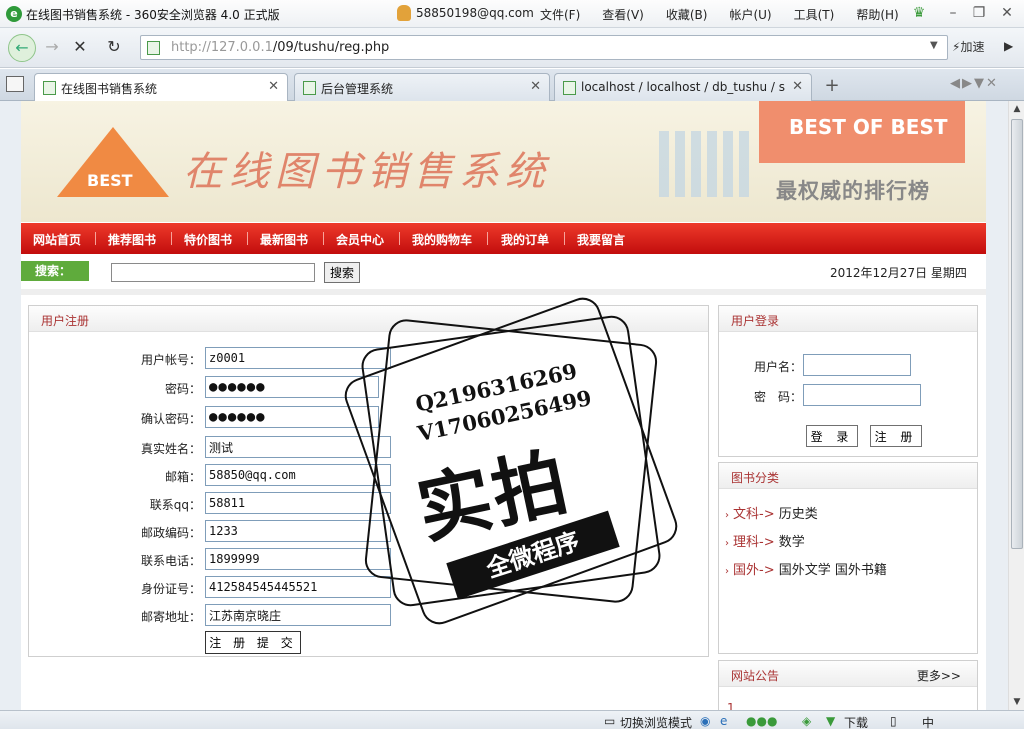 The height and width of the screenshot is (729, 1024). Describe the element at coordinates (814, 14) in the screenshot. I see `menu-tools: 工具(T)` at that location.